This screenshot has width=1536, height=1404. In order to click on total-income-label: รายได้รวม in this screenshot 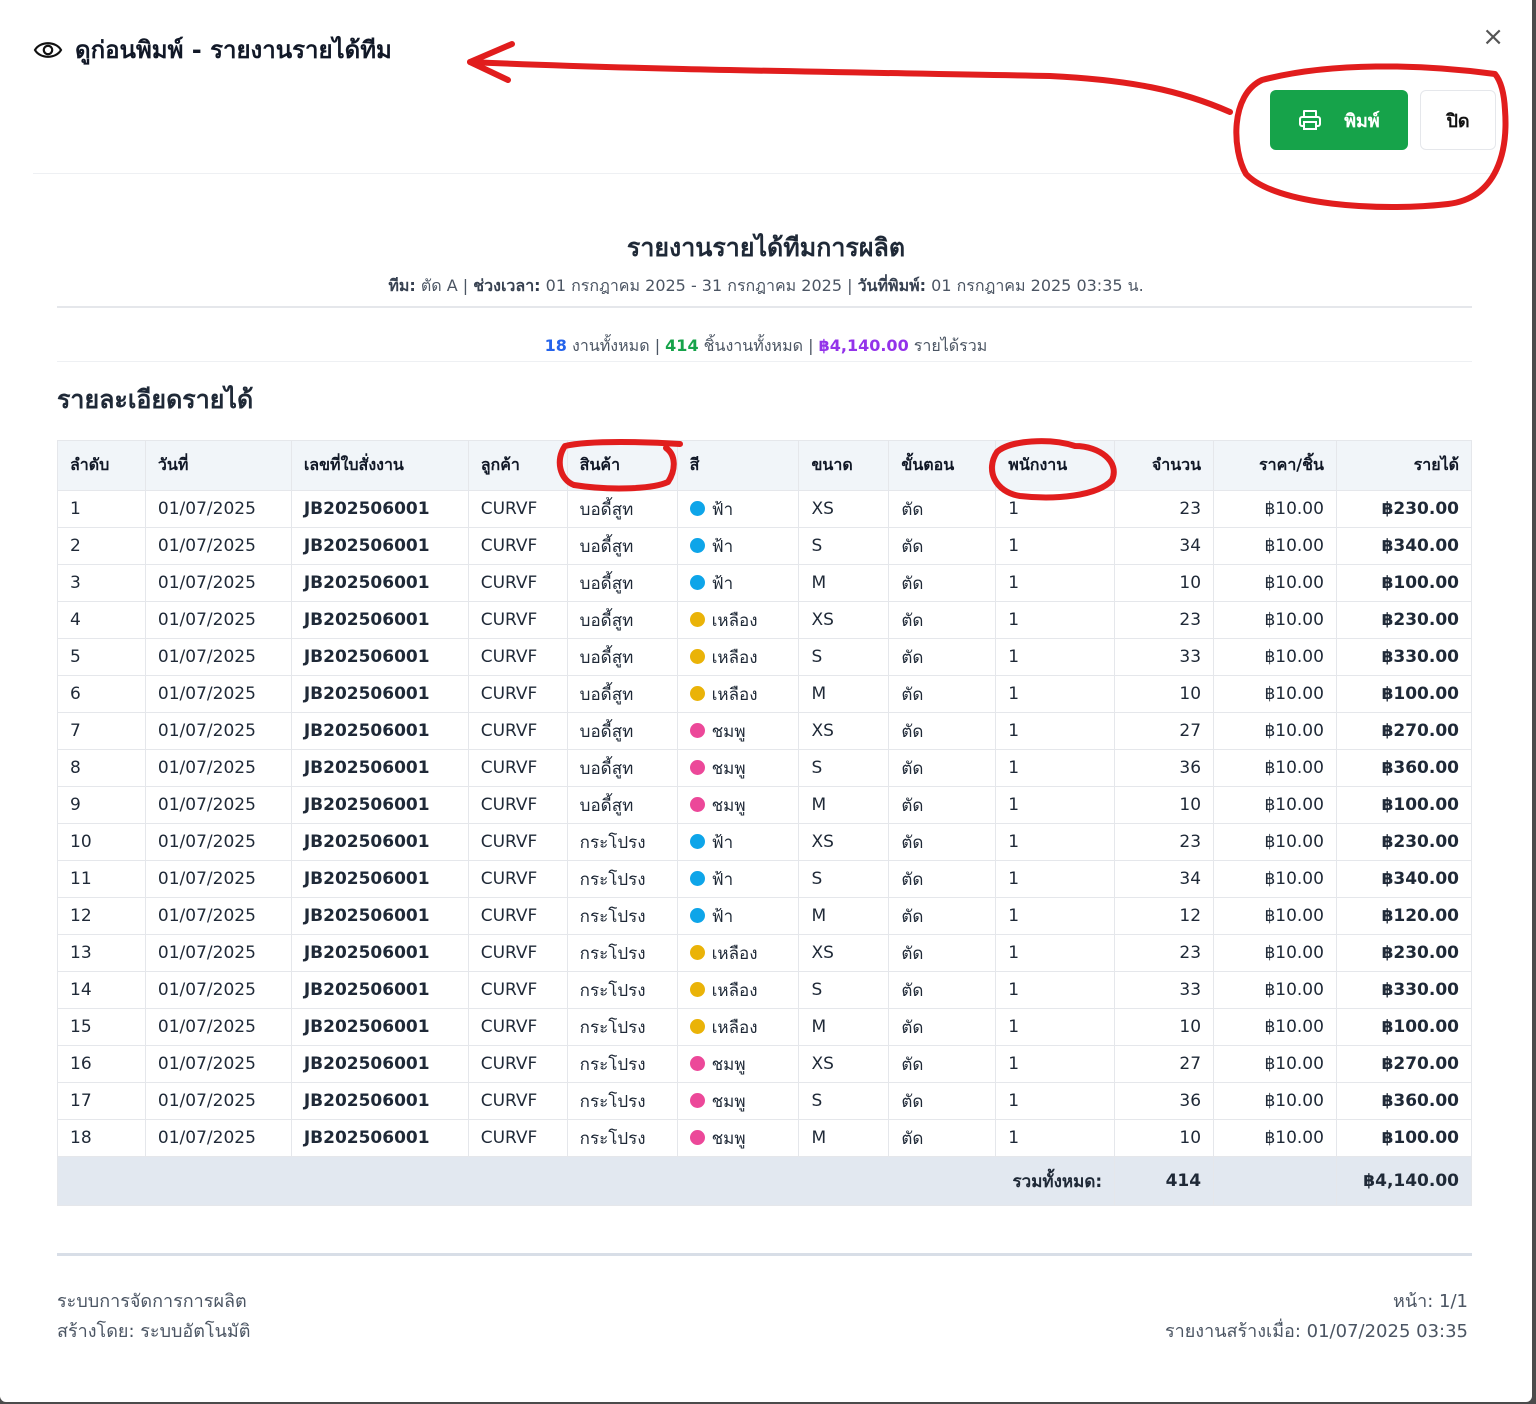, I will do `click(948, 345)`.